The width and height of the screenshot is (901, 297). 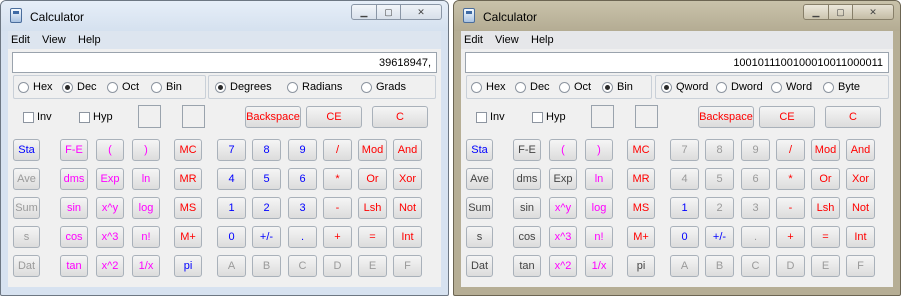 I want to click on memory-m--button: M+, so click(x=188, y=237).